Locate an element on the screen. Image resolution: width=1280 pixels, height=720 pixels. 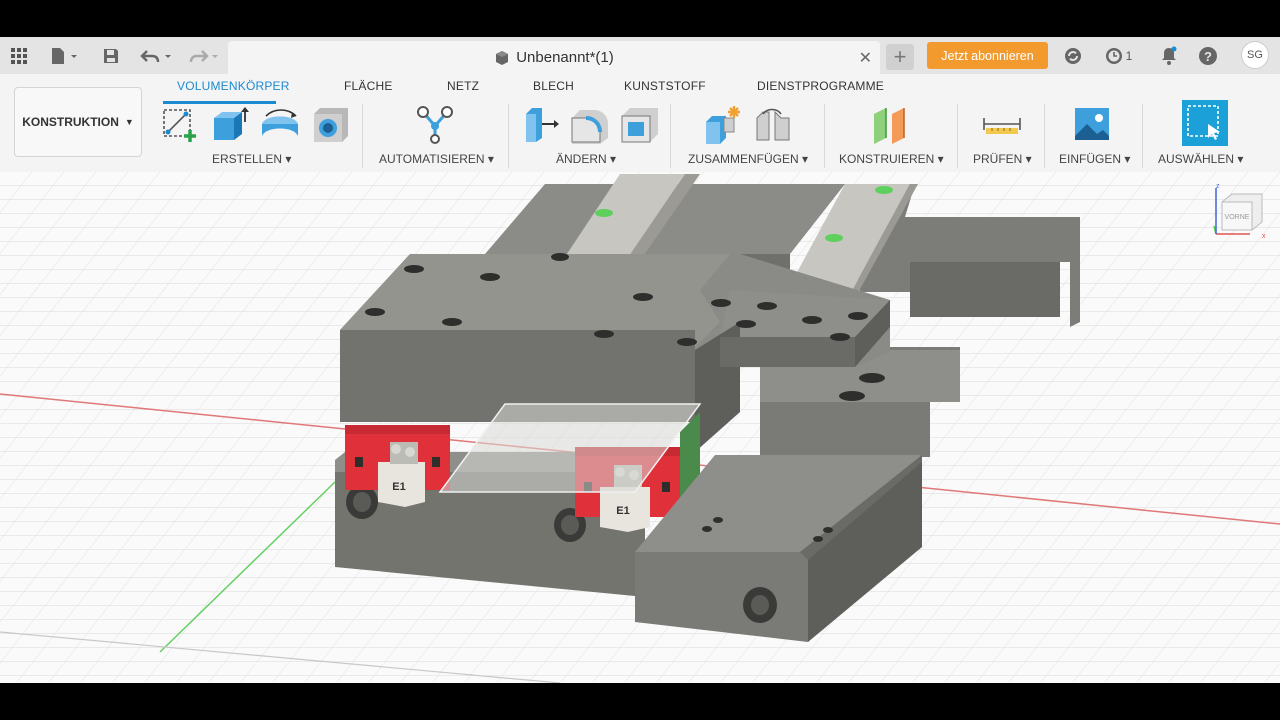
group-label-erstellen: ERSTELLEN ▾ is located at coordinates (251, 159).